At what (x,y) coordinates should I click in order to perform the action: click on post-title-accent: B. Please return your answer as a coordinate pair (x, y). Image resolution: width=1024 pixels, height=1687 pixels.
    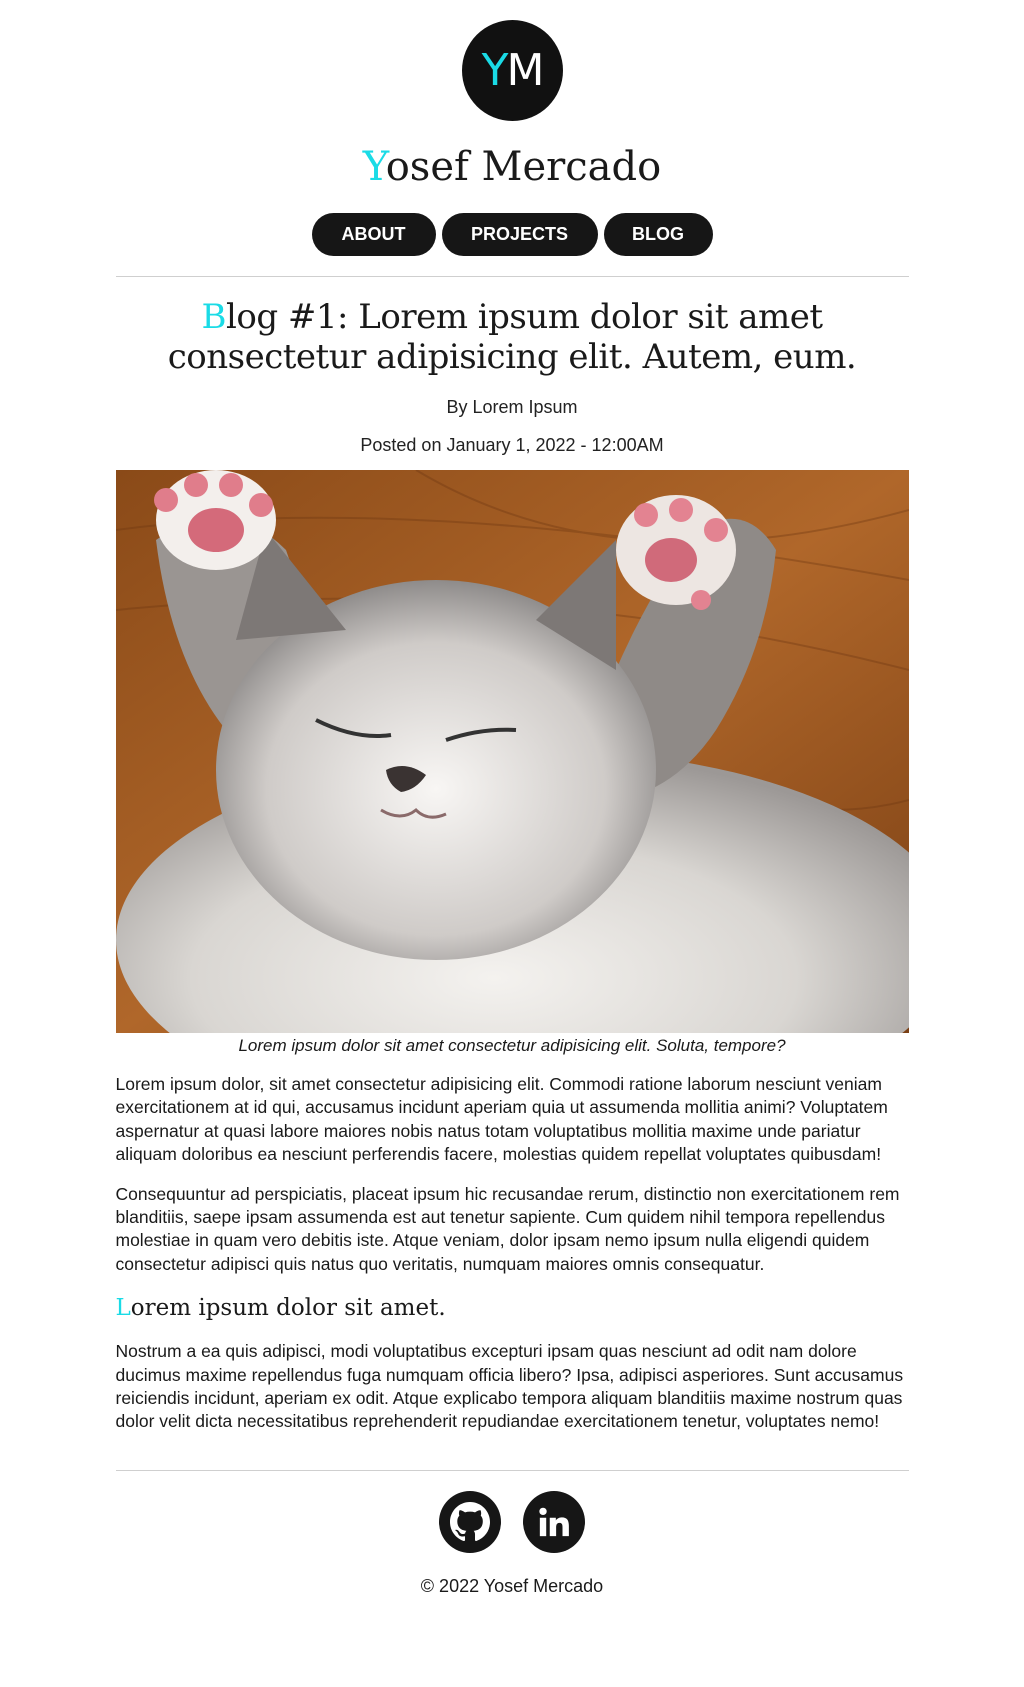
    Looking at the image, I should click on (213, 317).